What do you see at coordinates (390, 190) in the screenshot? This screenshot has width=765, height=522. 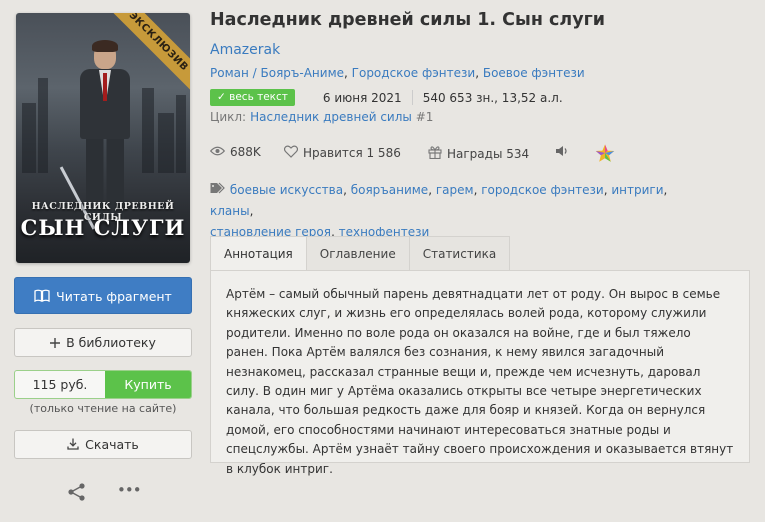 I see `tag-link: бояръаниме` at bounding box center [390, 190].